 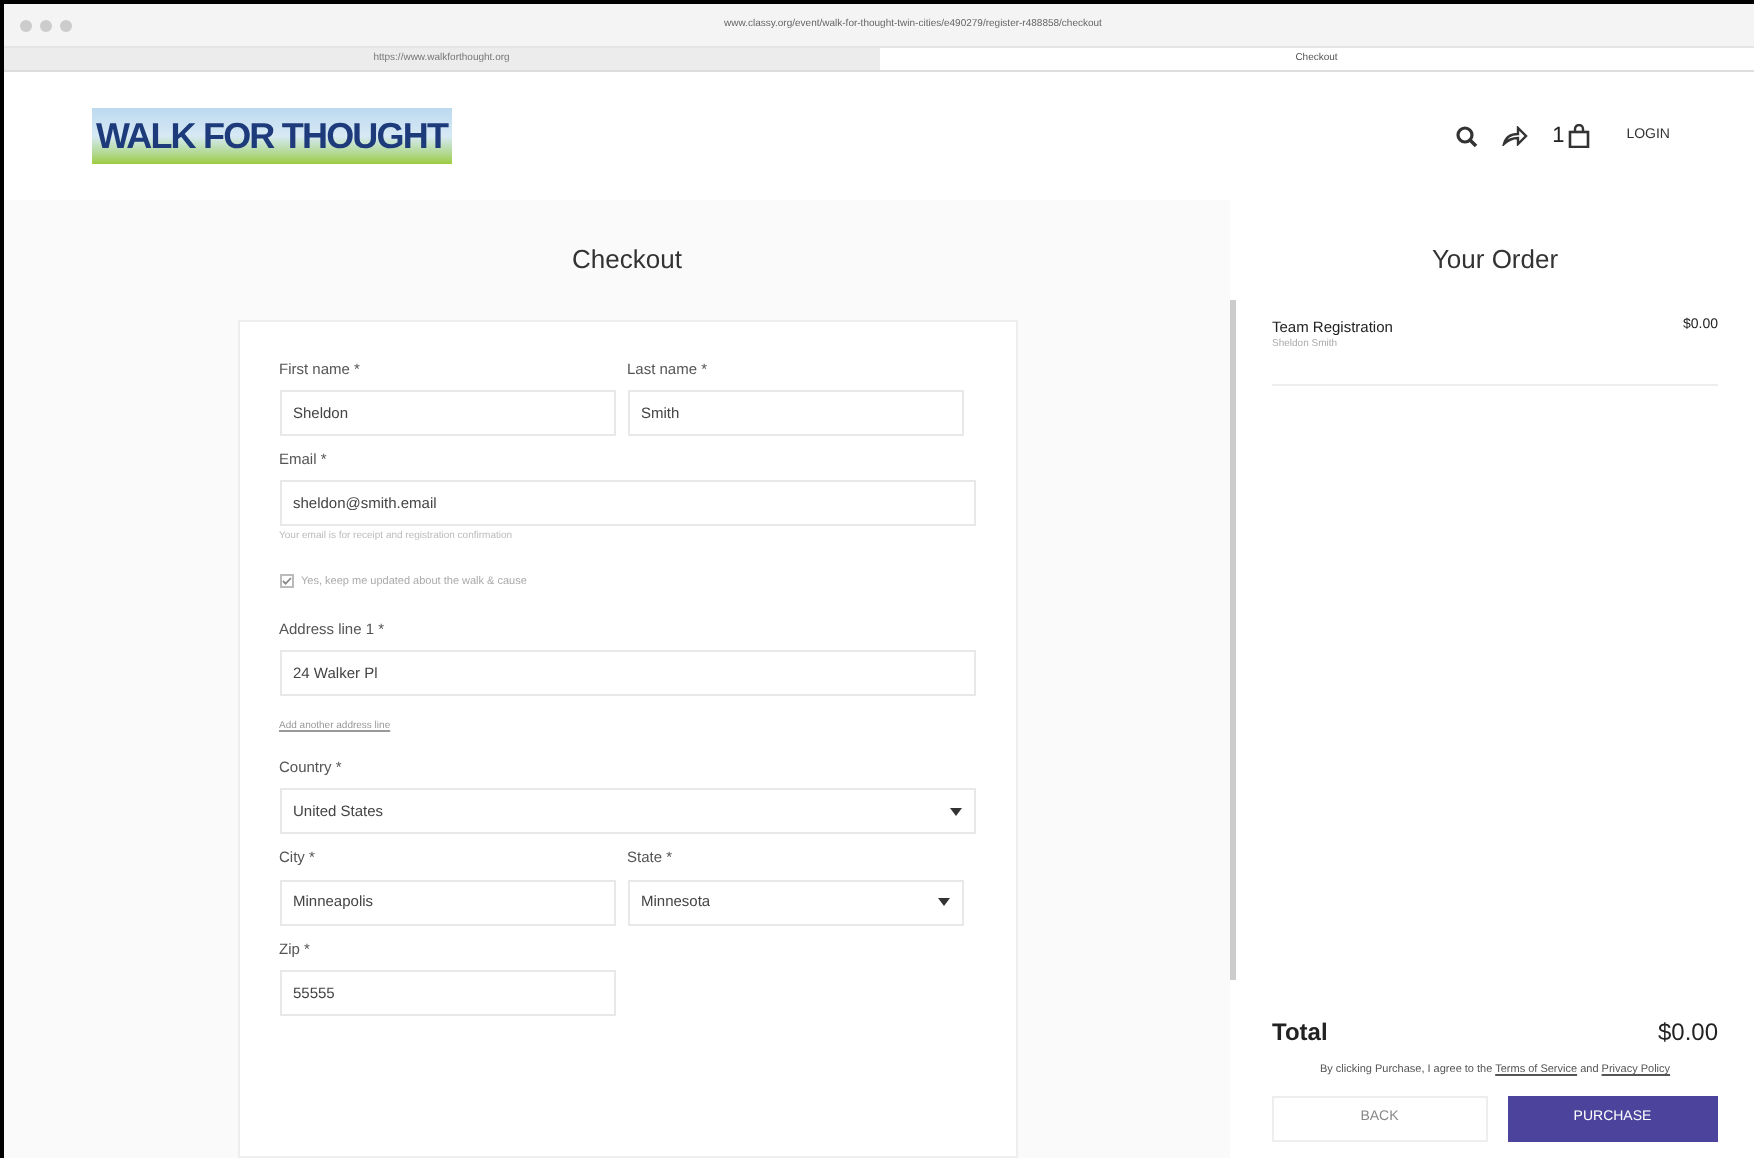 What do you see at coordinates (1515, 136) in the screenshot?
I see `share-icon` at bounding box center [1515, 136].